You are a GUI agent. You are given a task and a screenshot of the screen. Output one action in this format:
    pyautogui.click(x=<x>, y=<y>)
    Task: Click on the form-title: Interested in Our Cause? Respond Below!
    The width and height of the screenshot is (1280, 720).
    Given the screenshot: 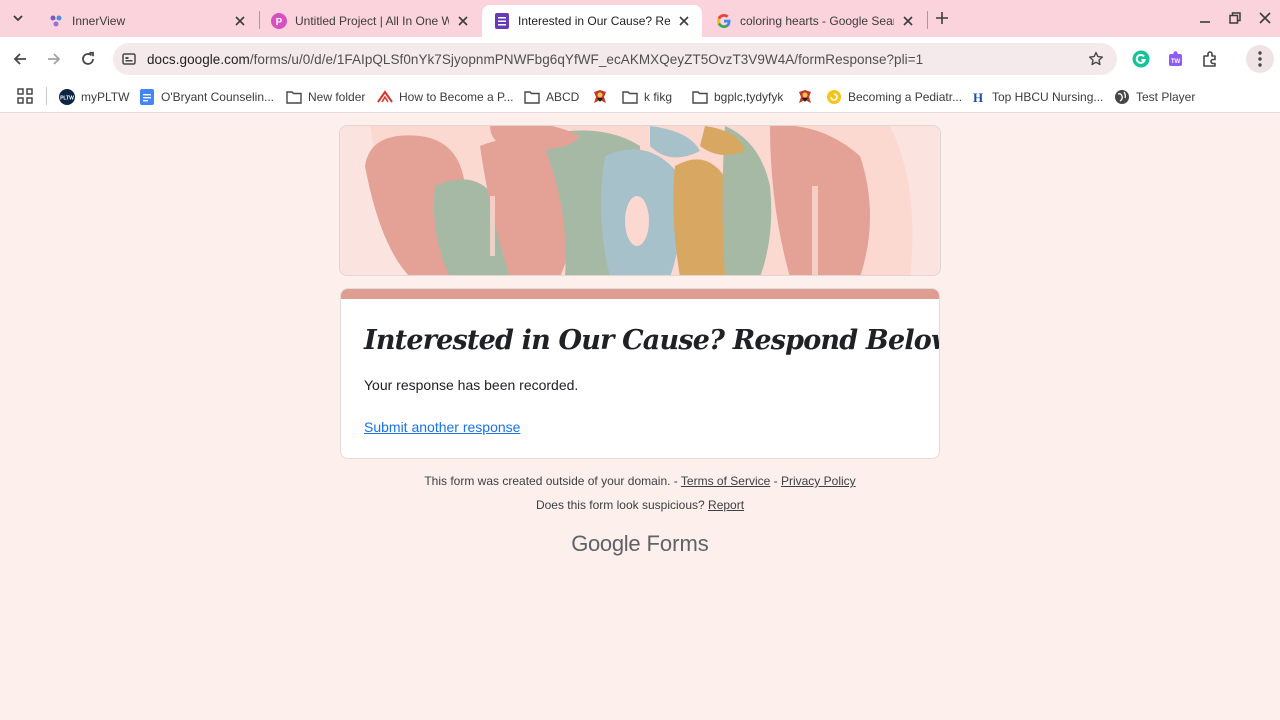 What is the action you would take?
    pyautogui.click(x=652, y=340)
    